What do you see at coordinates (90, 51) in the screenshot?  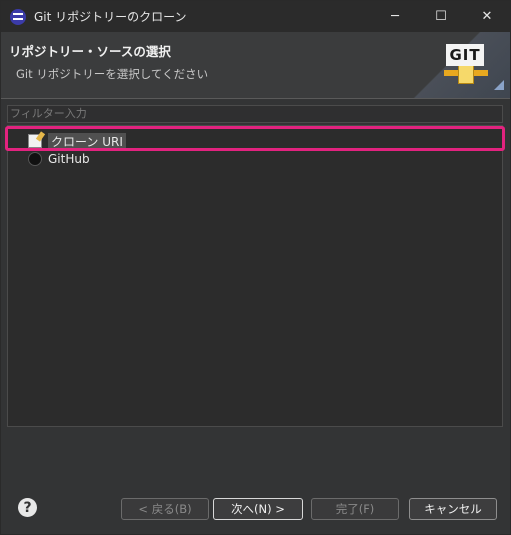 I see `page-title: リポジトリー・ソースの選択` at bounding box center [90, 51].